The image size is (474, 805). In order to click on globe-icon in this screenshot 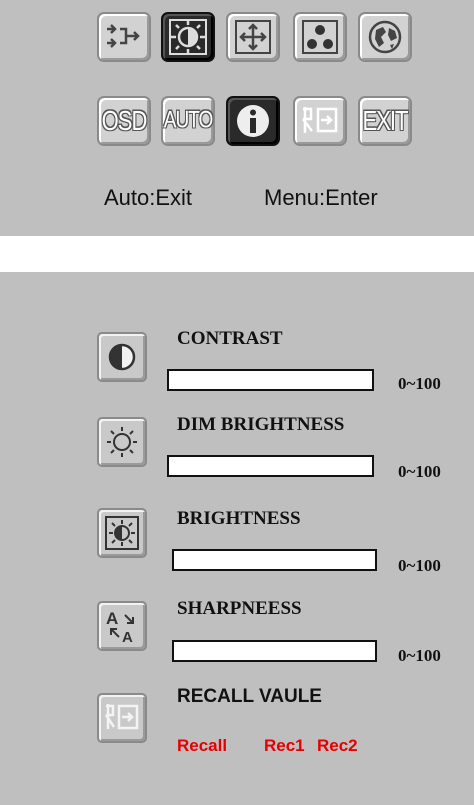, I will do `click(385, 37)`.